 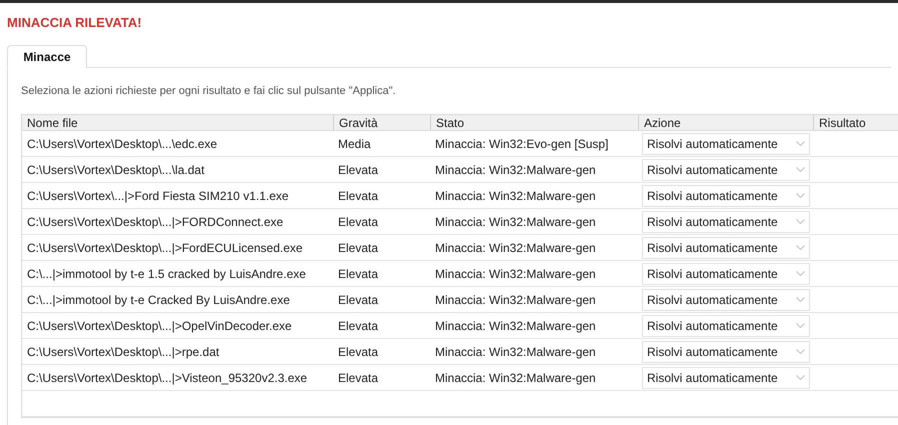 What do you see at coordinates (166, 273) in the screenshot?
I see `table-cell: C:\...|>immotool by t-e 1.5 cracked by LuisAndre.exe` at bounding box center [166, 273].